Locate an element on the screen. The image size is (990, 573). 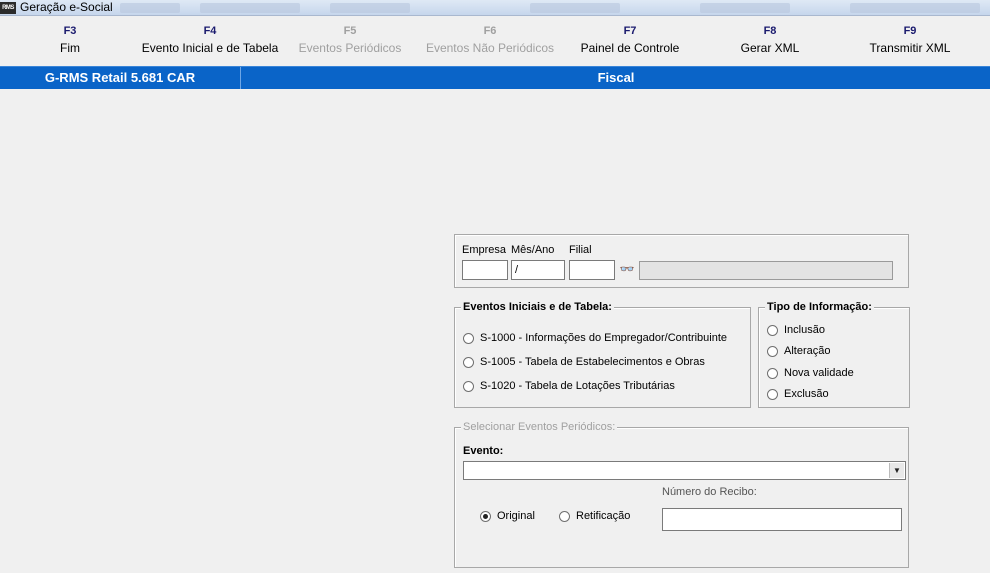
empresa-field is located at coordinates (485, 270).